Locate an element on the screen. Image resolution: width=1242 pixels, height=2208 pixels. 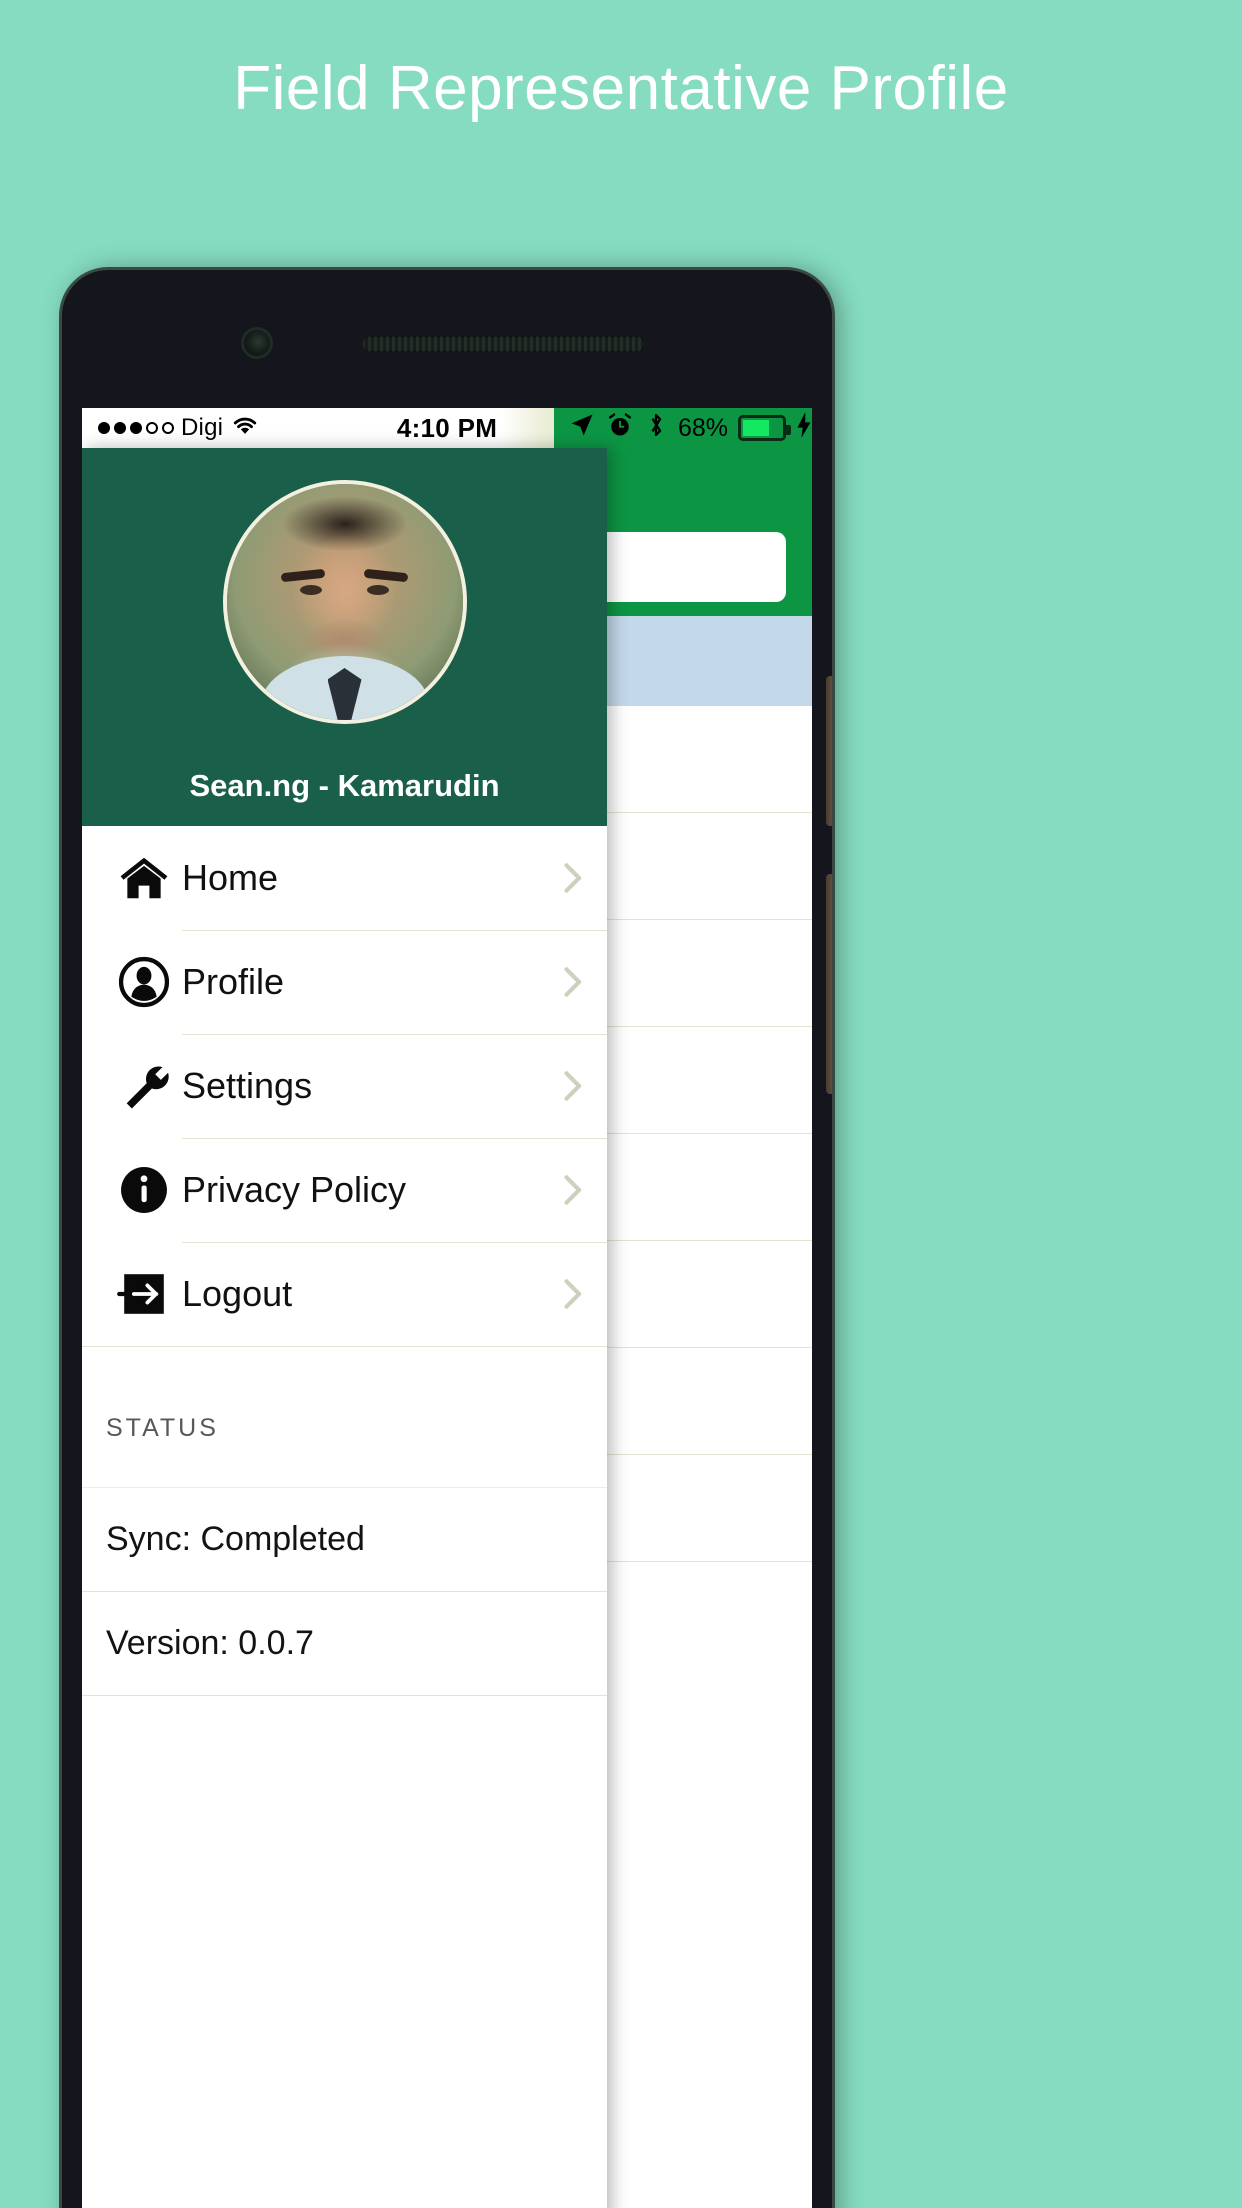
sidebar-item-profile: Profile is located at coordinates (344, 982).